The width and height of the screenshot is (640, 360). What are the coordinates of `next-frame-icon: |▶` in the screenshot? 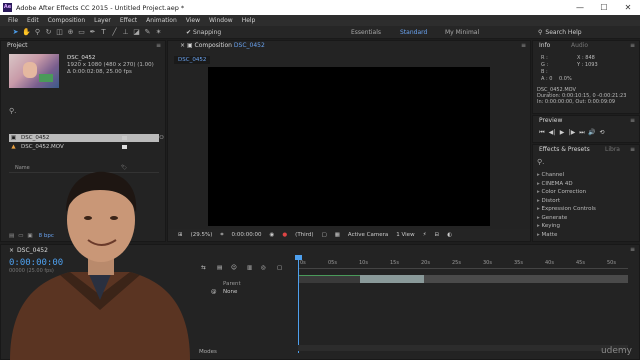 It's located at (572, 133).